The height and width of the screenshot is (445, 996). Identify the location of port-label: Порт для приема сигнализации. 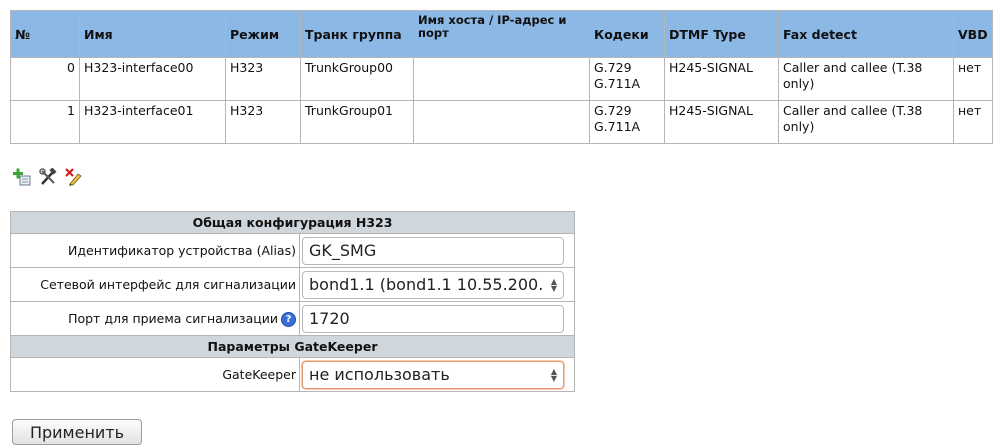
(173, 318).